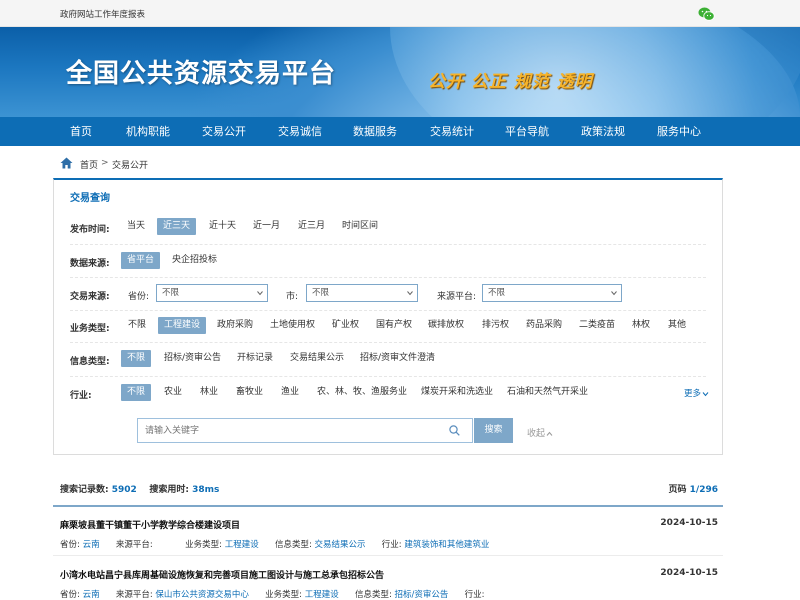  Describe the element at coordinates (89, 164) in the screenshot. I see `breadcrumb-home: 首页` at that location.